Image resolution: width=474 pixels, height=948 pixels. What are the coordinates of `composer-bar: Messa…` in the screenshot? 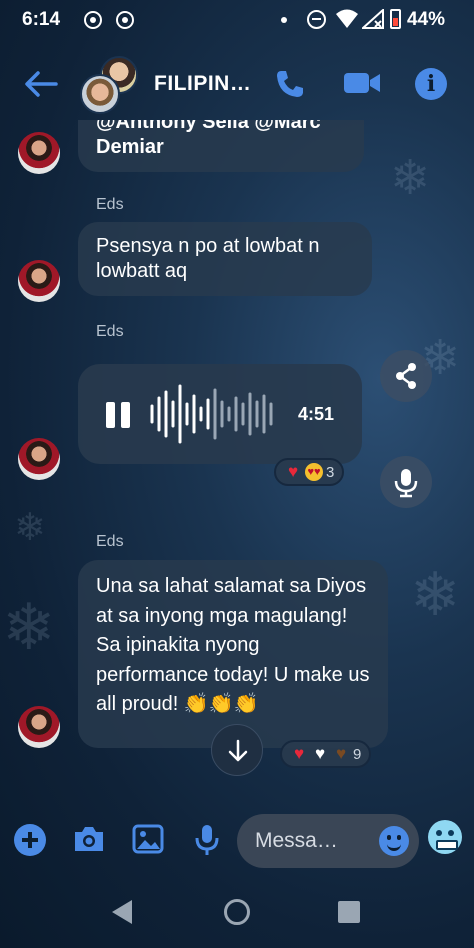 It's located at (237, 842).